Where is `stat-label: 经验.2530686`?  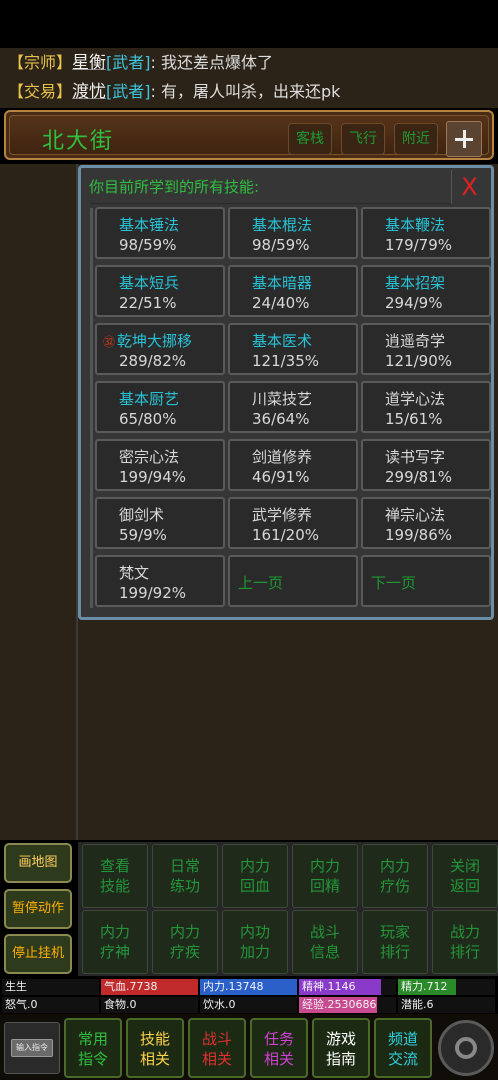 stat-label: 经验.2530686 is located at coordinates (339, 1004).